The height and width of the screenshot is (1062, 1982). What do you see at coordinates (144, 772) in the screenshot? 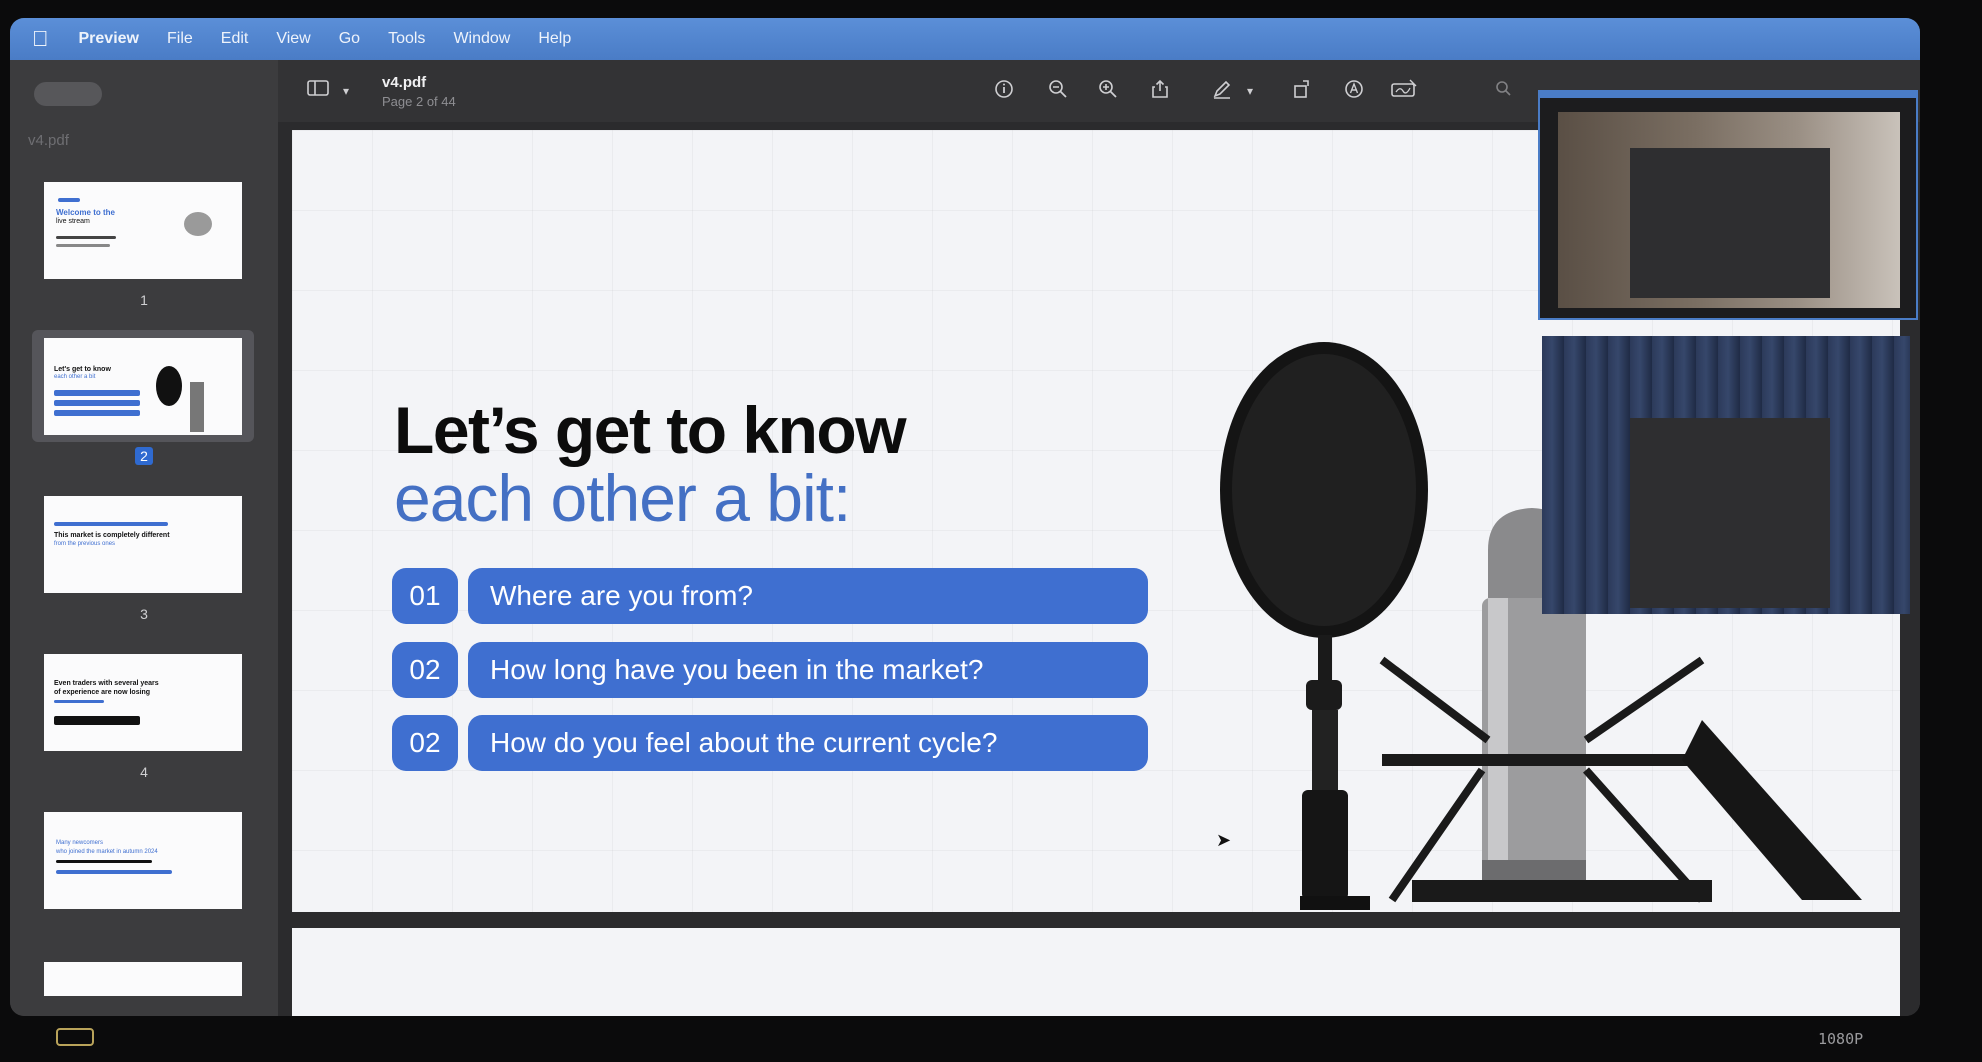
I see `page-number-4: 4` at bounding box center [144, 772].